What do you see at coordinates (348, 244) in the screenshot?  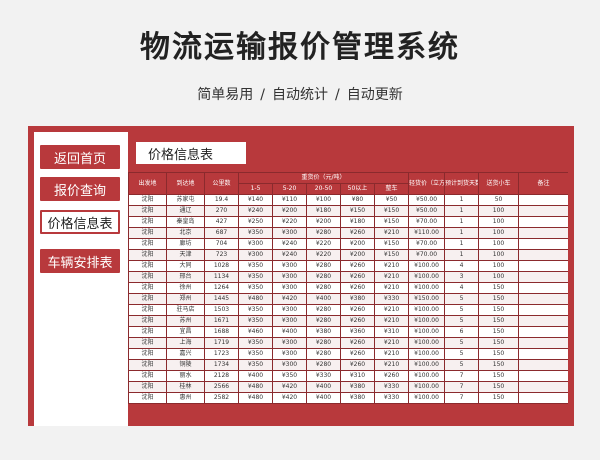 I see `table-row: 沈阳 廊坊 704 ¥300 ¥240 ¥220 ¥200 ¥150 ¥70.00 1 100` at bounding box center [348, 244].